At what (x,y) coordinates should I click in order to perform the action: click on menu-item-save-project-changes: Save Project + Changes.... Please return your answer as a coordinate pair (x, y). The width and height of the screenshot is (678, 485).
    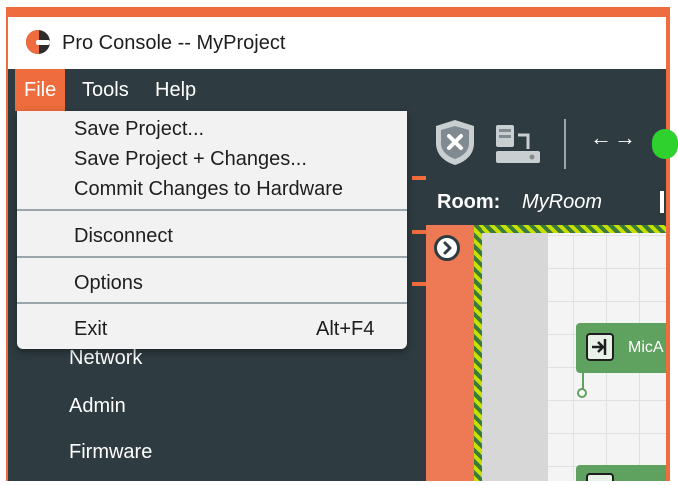
    Looking at the image, I should click on (190, 159).